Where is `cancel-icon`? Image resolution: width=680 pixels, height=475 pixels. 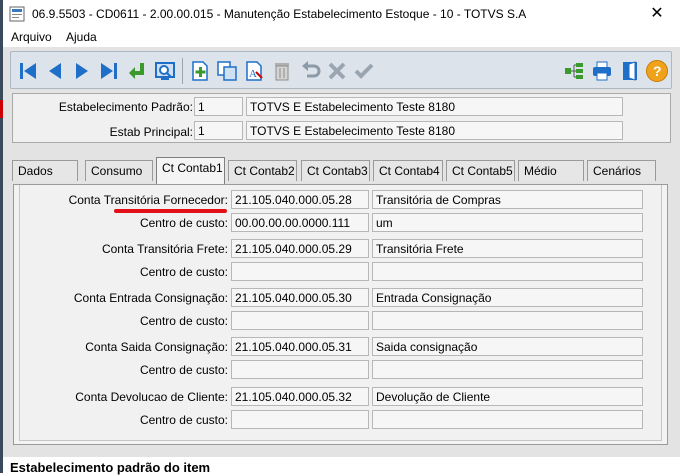
cancel-icon is located at coordinates (337, 71).